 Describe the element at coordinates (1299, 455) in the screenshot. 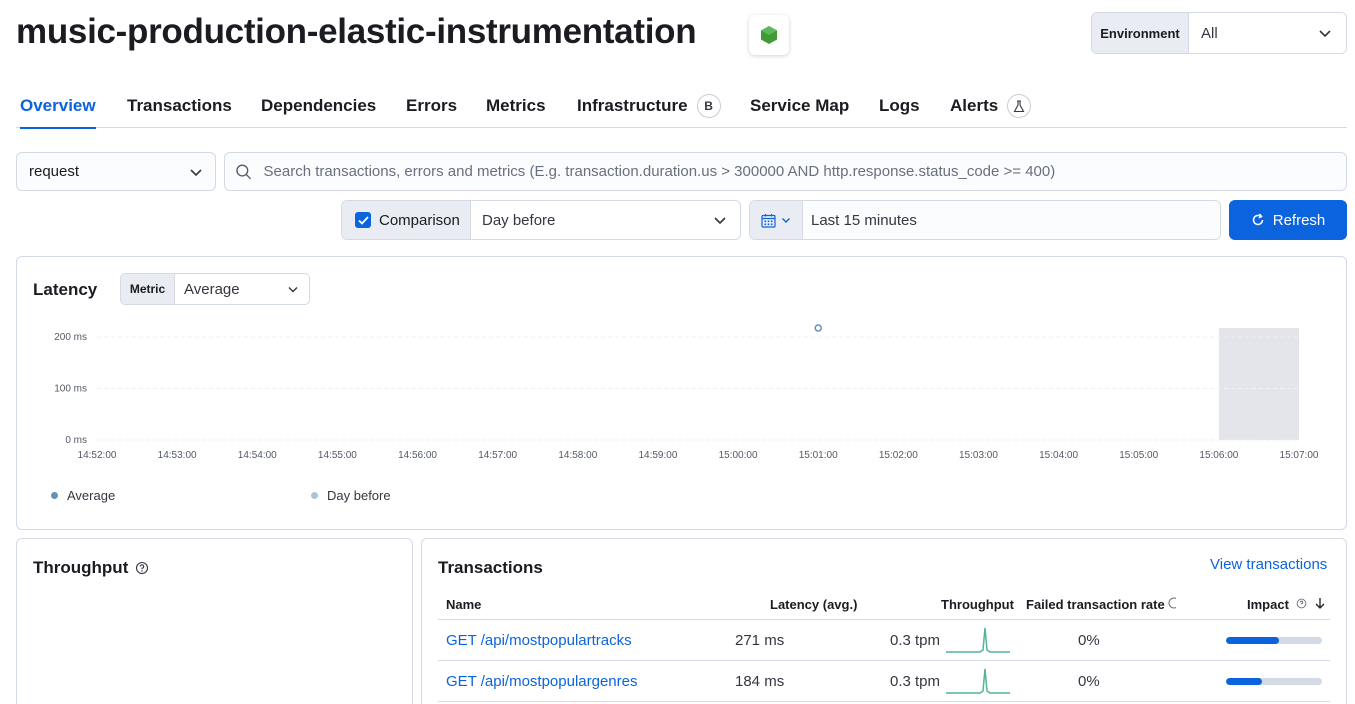

I see `x-tick-label: 15:07:00` at that location.